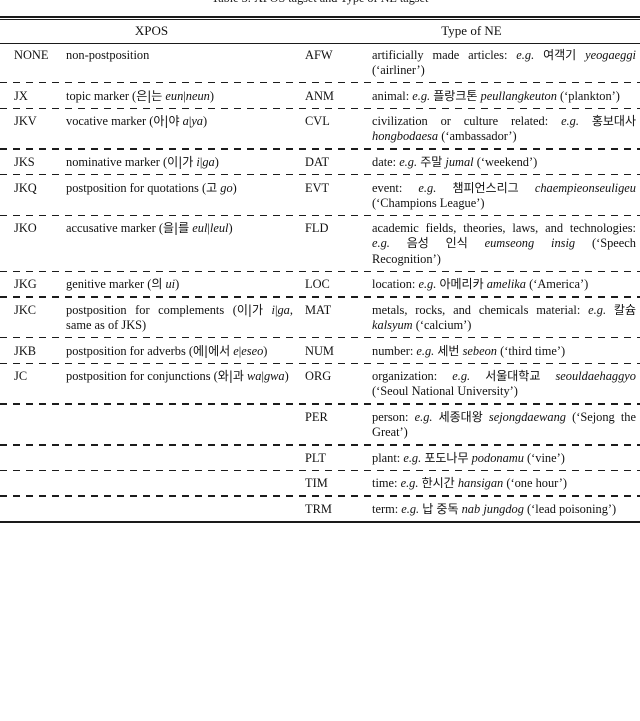  I want to click on ne-tag-cell: PER, so click(316, 416).